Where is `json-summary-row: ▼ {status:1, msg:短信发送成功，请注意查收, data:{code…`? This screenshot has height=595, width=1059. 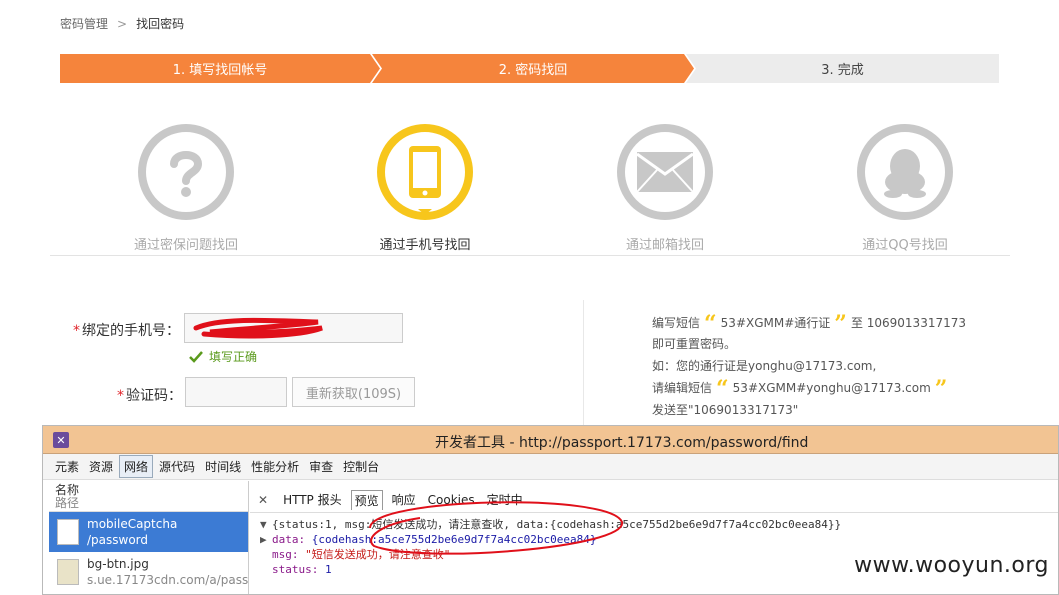 json-summary-row: ▼ {status:1, msg:短信发送成功，请注意查收, data:{code… is located at coordinates (654, 524).